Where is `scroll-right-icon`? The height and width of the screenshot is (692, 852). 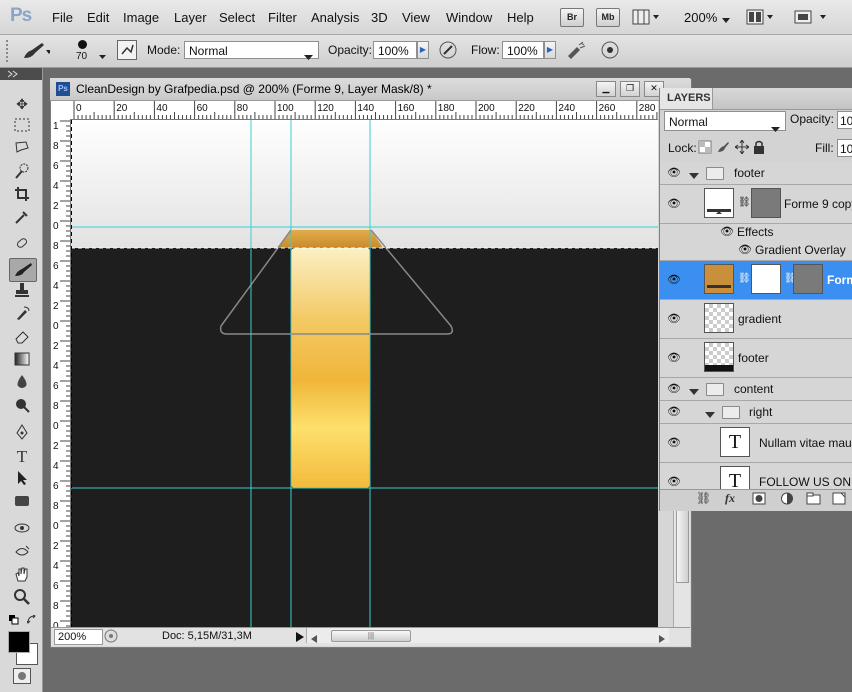
scroll-right-icon is located at coordinates (662, 639).